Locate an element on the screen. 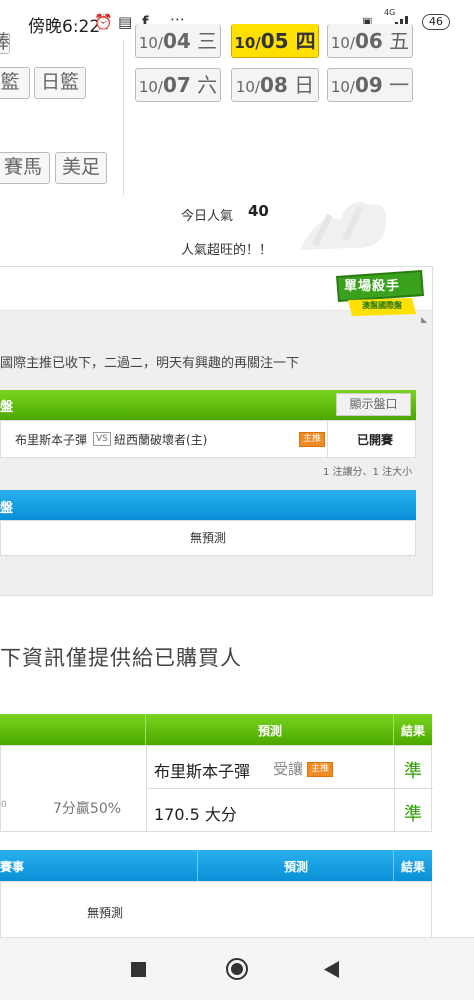  match-home-team: 布里斯本子彈 is located at coordinates (51, 440).